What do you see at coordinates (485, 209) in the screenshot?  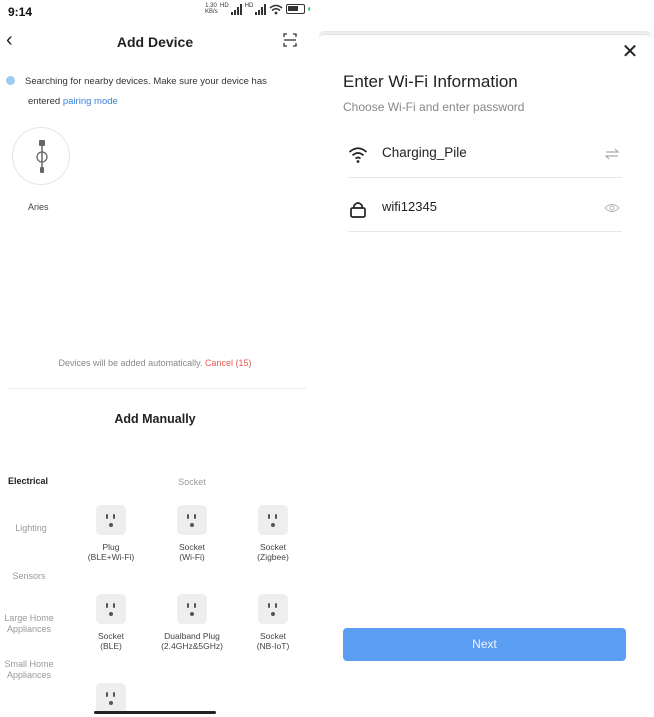 I see `wifi-password-field: wifi12345` at bounding box center [485, 209].